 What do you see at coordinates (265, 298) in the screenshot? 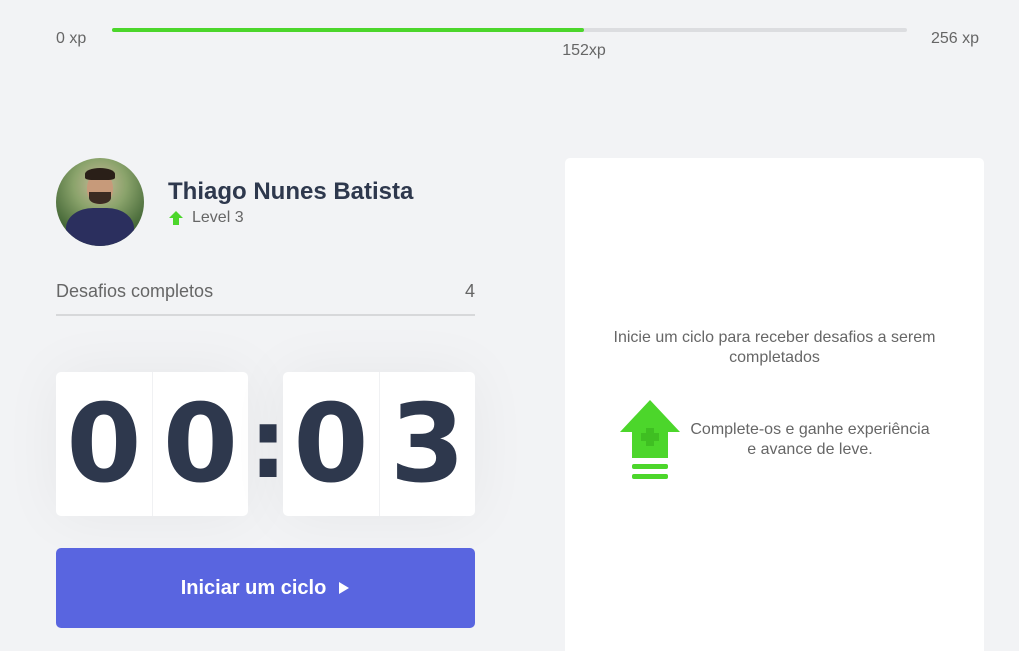
I see `completed-challenges: Desafios completos 4` at bounding box center [265, 298].